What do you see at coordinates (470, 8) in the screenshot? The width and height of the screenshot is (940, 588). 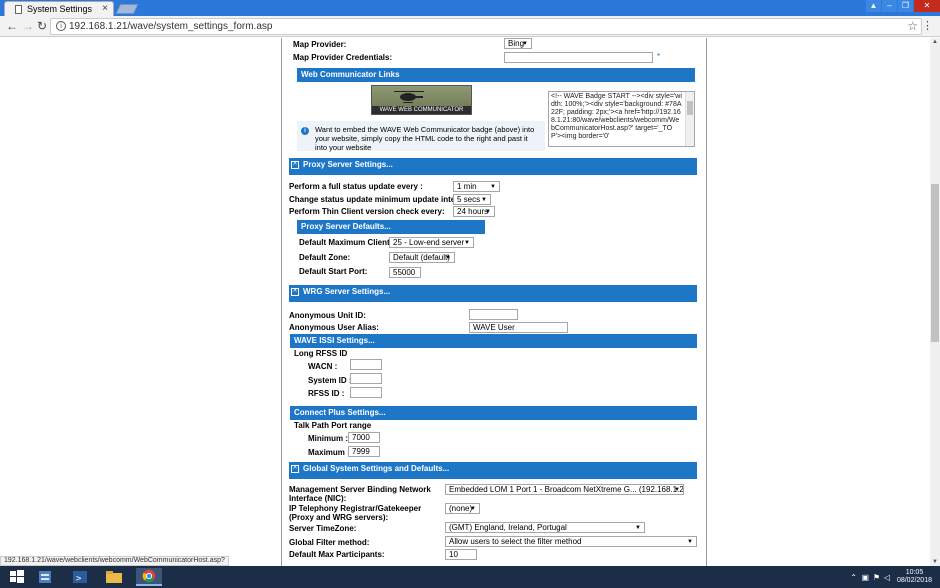 I see `window-titlebar: System Settings × ▲ – ❐ ✕` at bounding box center [470, 8].